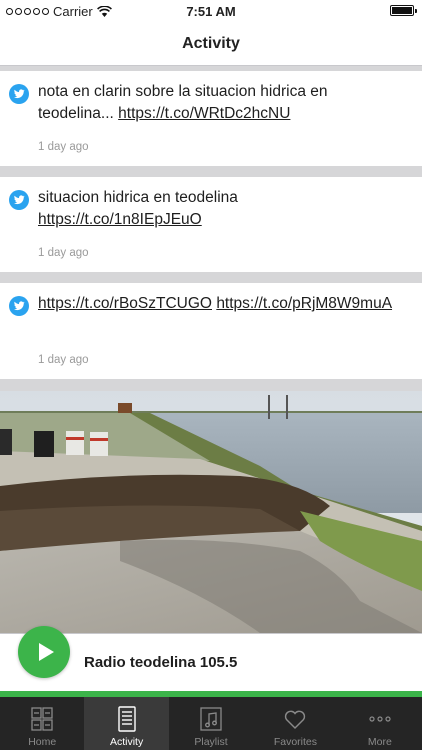  I want to click on tab-playlist: Playlist, so click(211, 723).